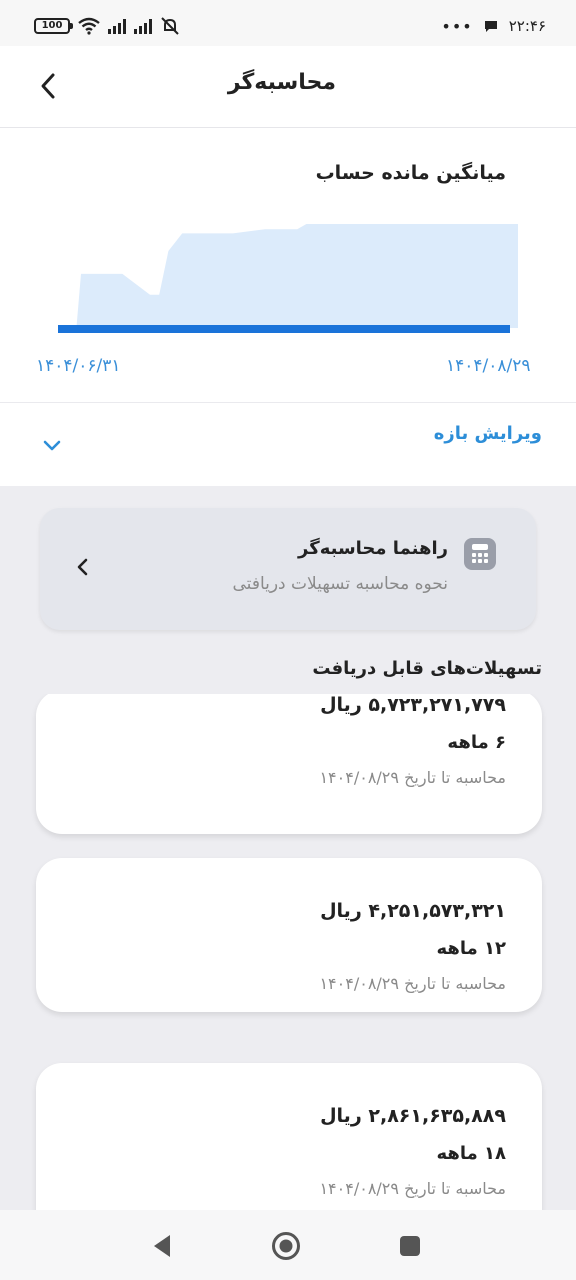  Describe the element at coordinates (457, 26) in the screenshot. I see `more-indicator: •••` at that location.